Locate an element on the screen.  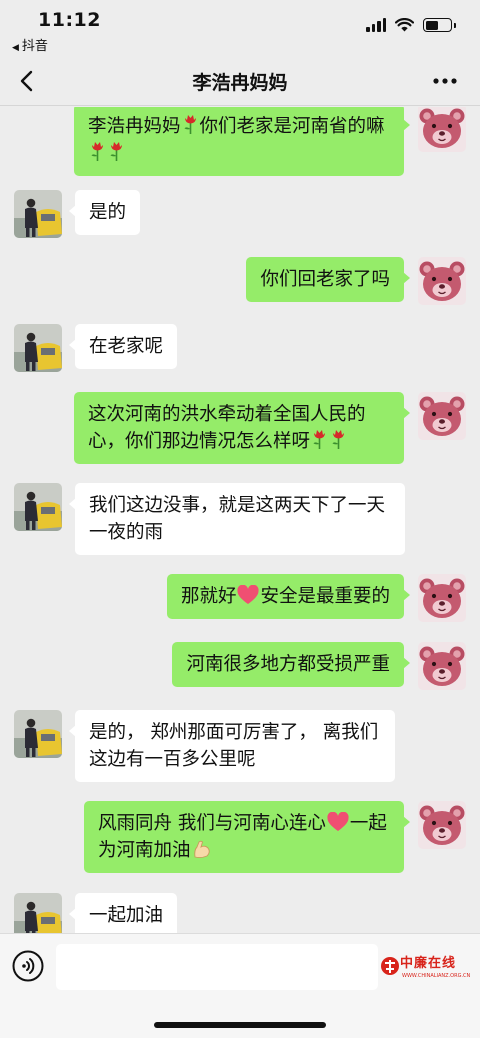
sent-message-bubble: 这次河南的洪水牵动着全国人民的心，你们那边情况怎么样呀 is located at coordinates (242, 428).